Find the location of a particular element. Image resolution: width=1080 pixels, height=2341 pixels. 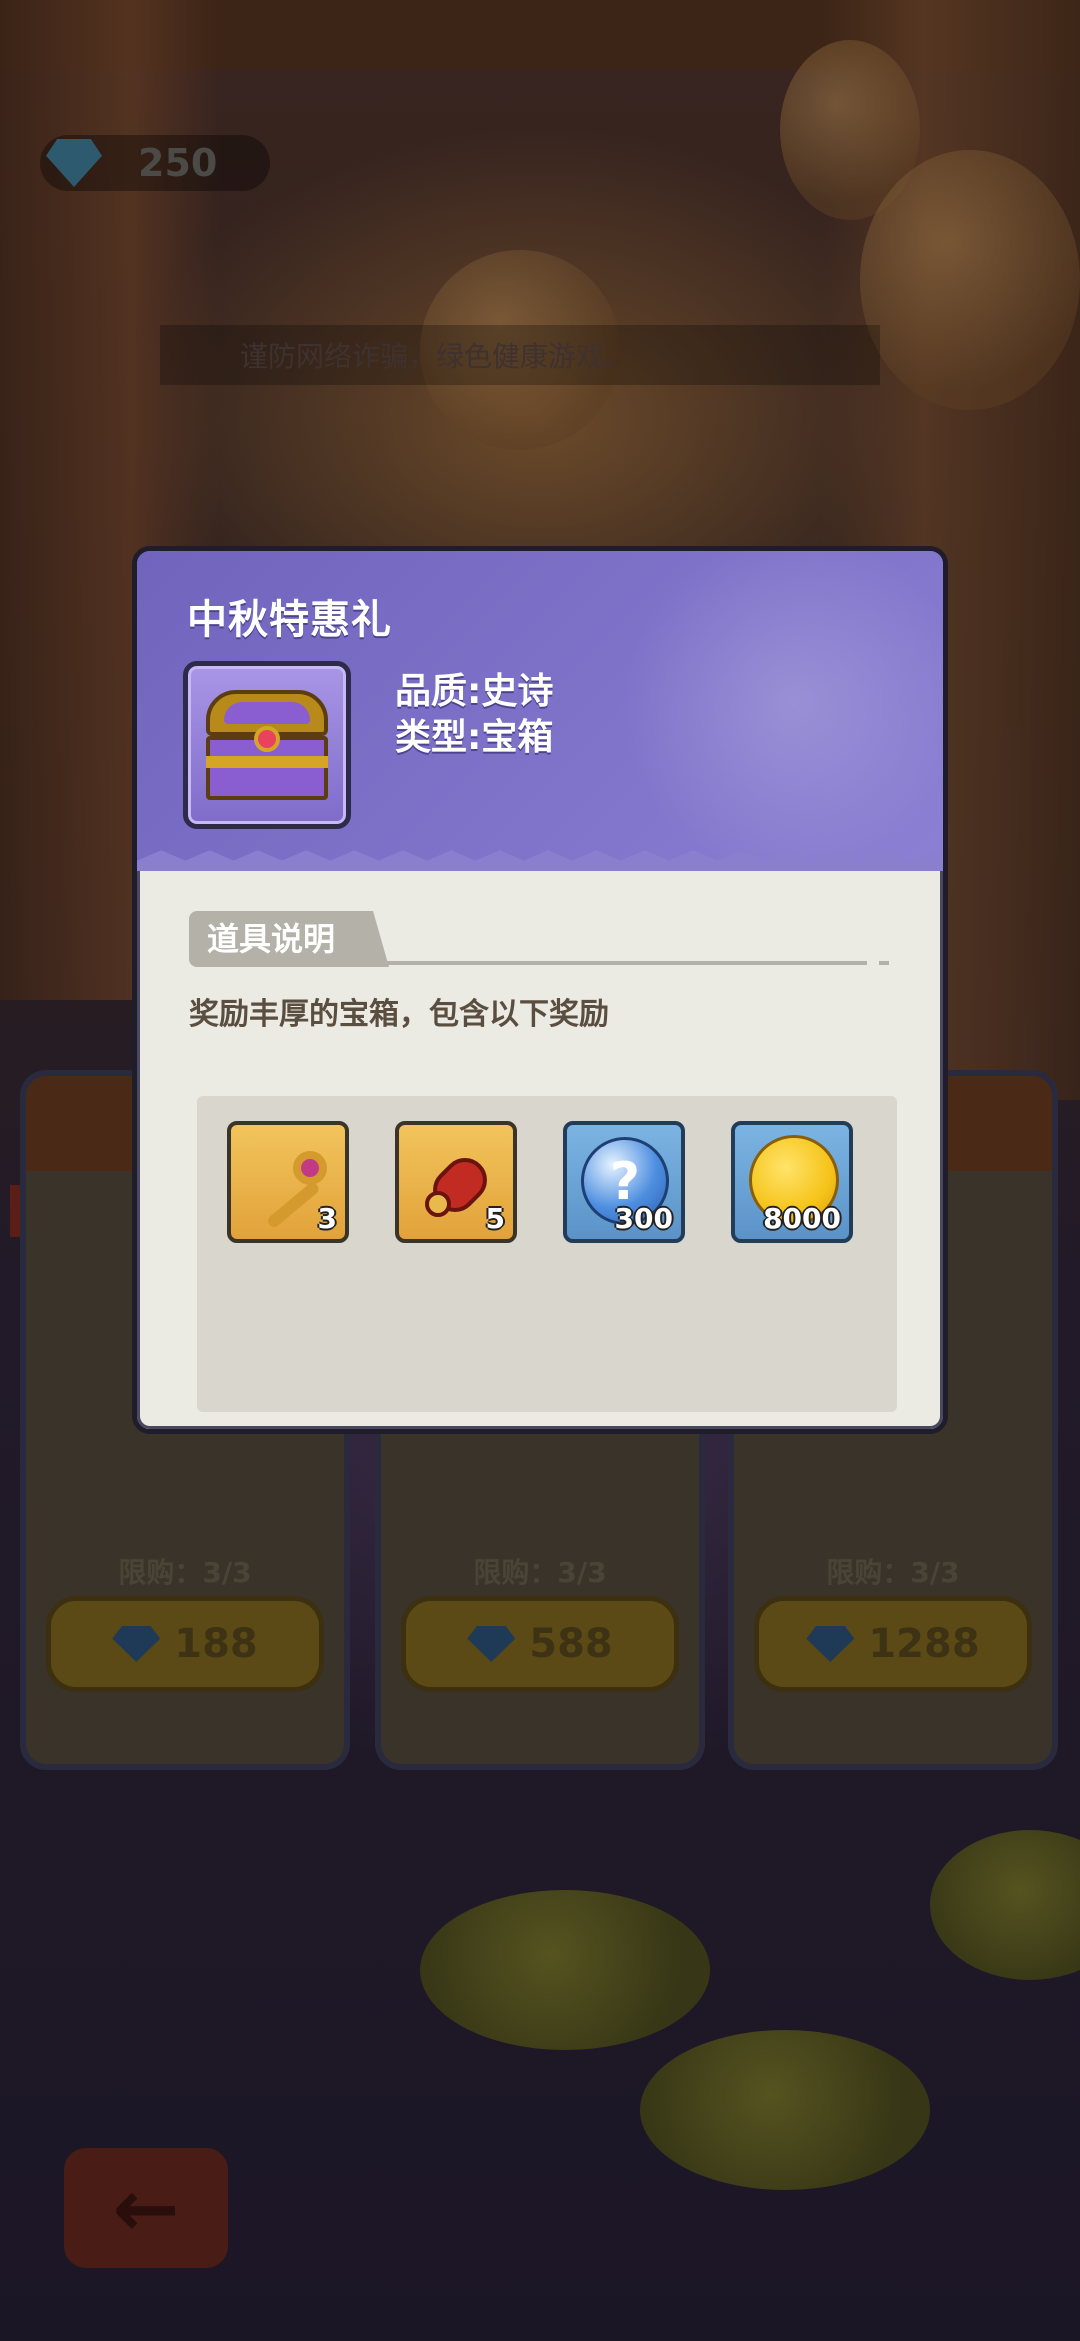

lantern-decoration is located at coordinates (970, 280).